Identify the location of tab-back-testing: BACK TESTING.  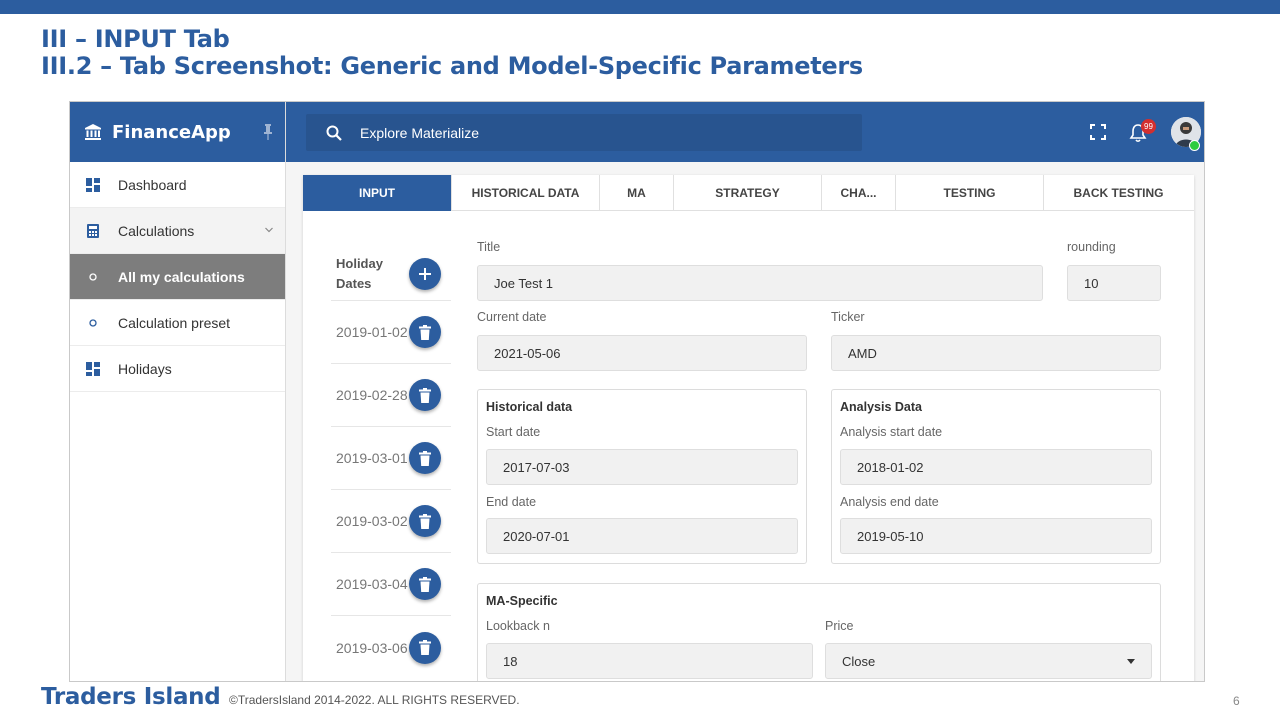
(1118, 193).